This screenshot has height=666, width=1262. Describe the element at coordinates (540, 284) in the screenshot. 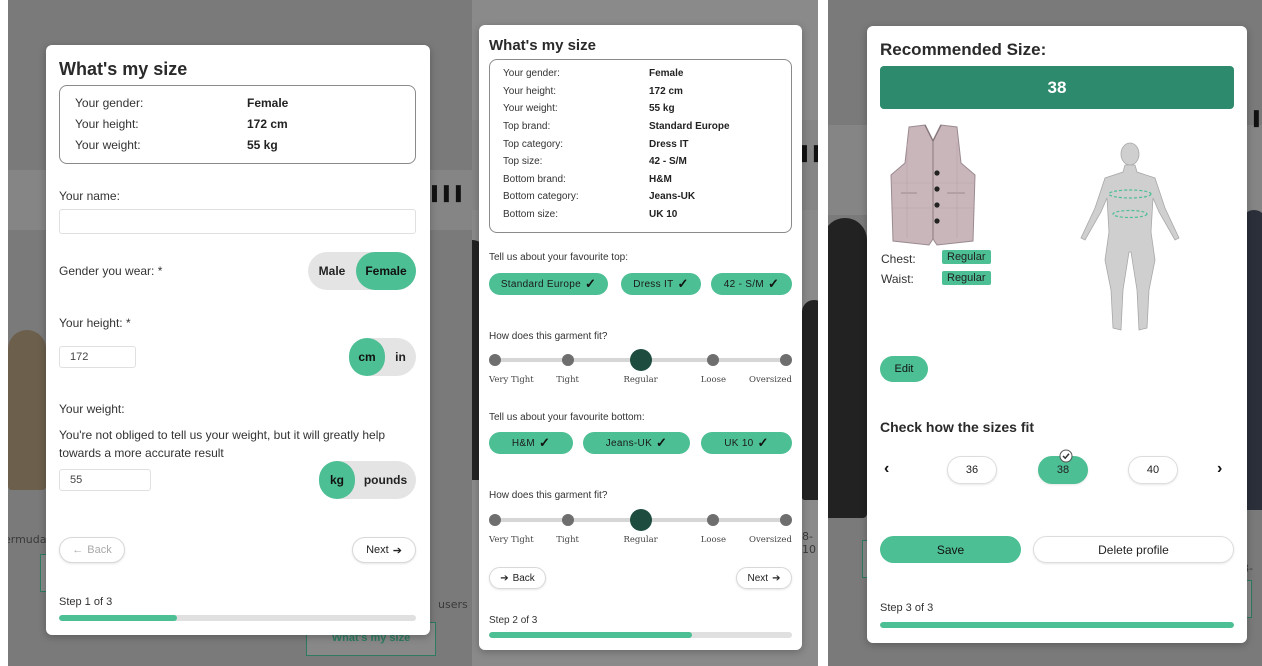

I see `chip-label: Standard Europe` at that location.